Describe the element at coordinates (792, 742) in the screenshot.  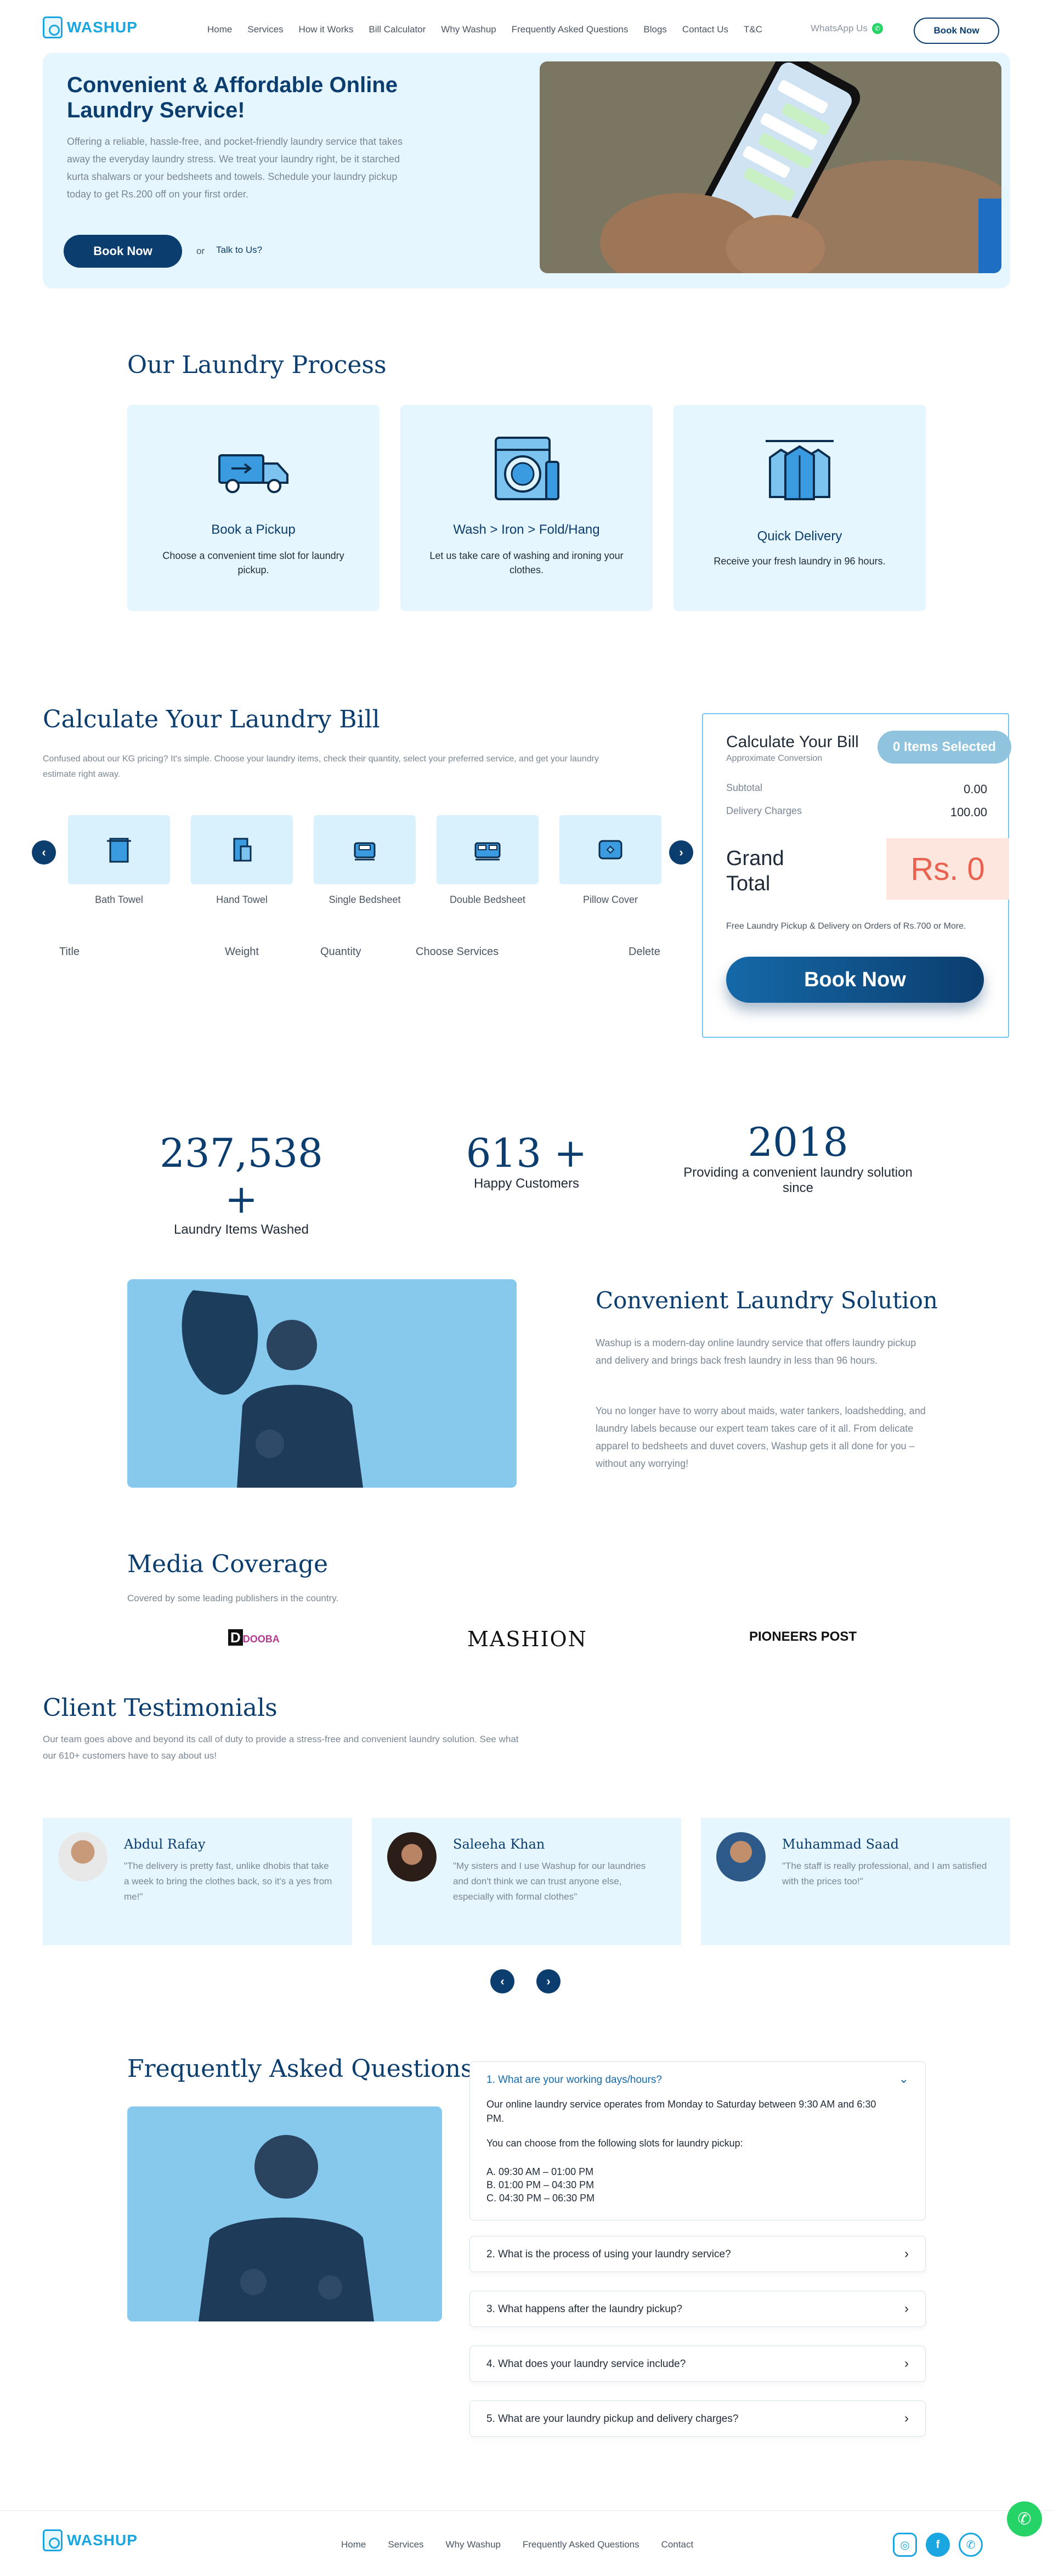
I see `bill-title: Calculate Your Bill` at that location.